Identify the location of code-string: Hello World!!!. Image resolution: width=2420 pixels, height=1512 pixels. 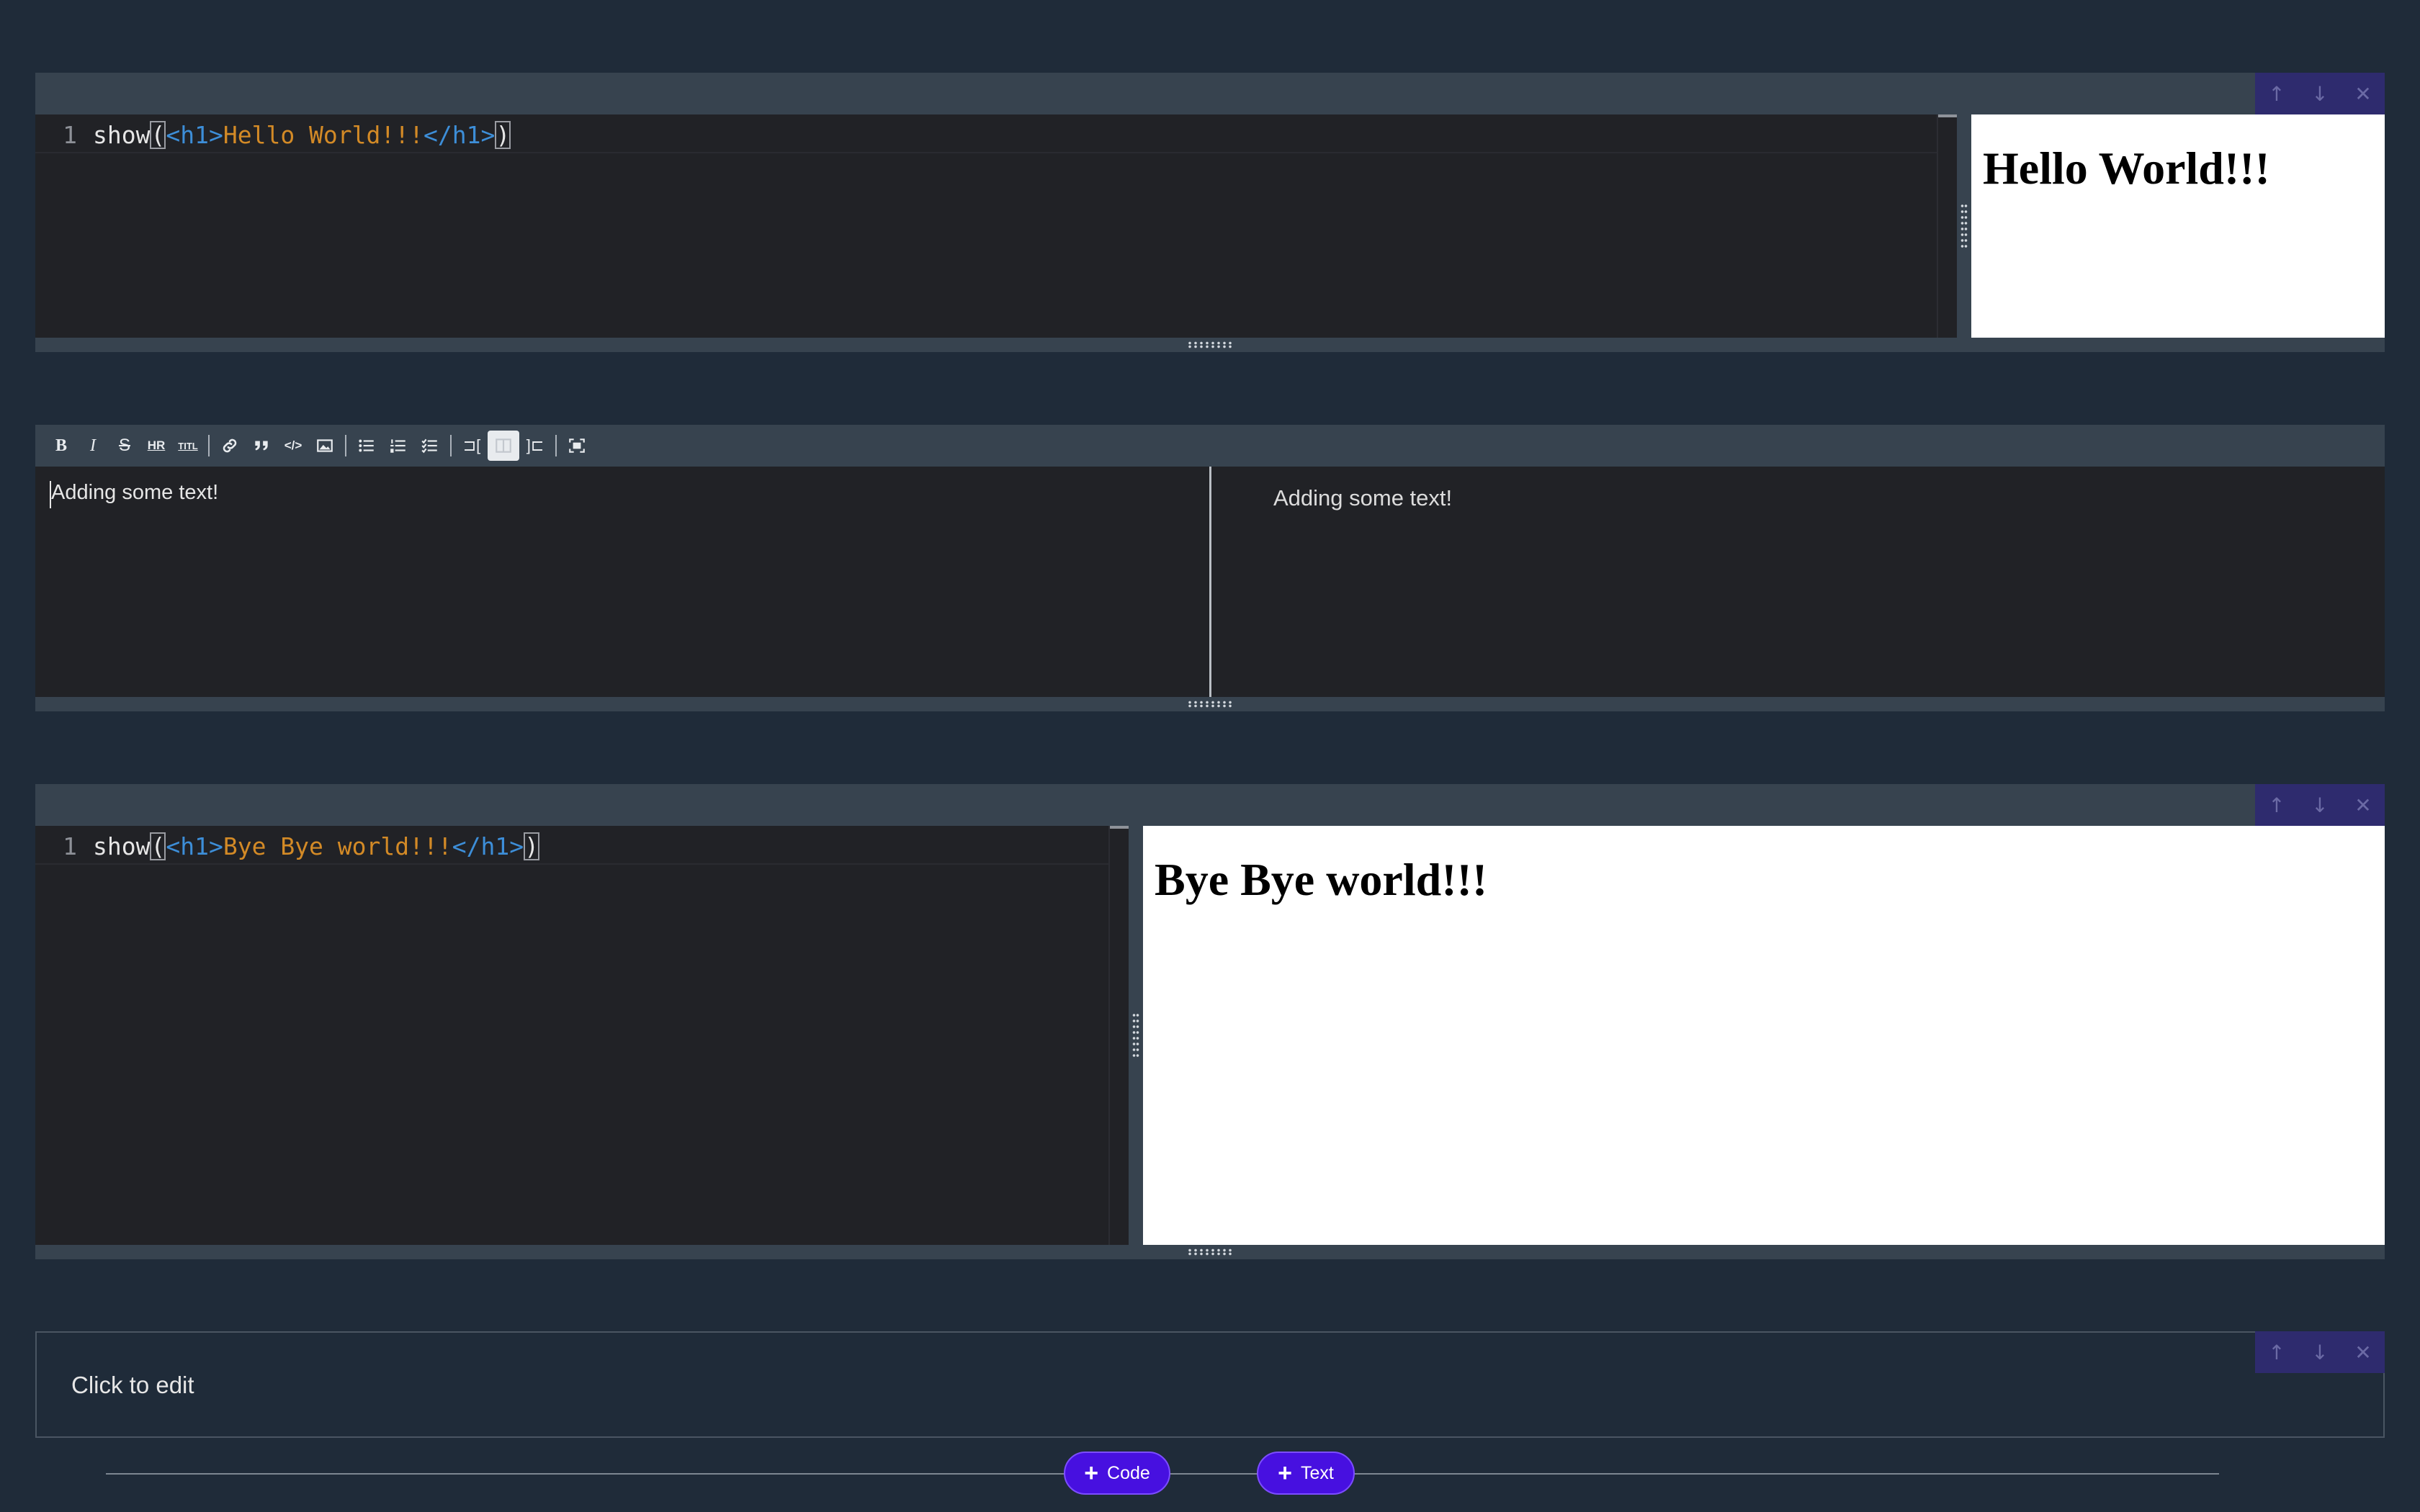
(323, 134).